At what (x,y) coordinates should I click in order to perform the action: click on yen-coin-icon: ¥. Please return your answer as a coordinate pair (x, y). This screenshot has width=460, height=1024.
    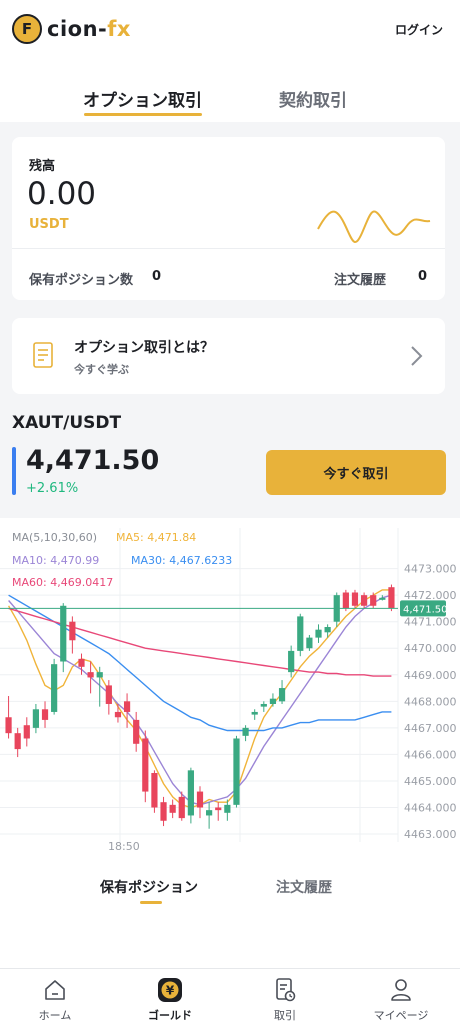
    Looking at the image, I should click on (170, 990).